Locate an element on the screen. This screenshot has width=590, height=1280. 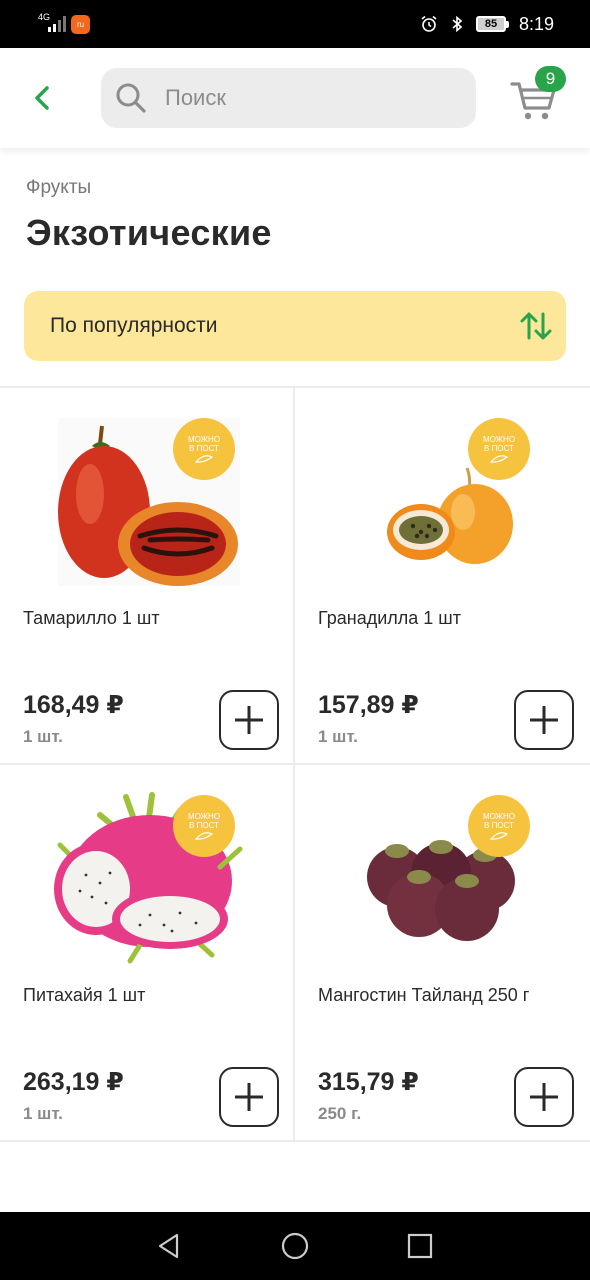
sort-button: По популярности is located at coordinates (295, 326).